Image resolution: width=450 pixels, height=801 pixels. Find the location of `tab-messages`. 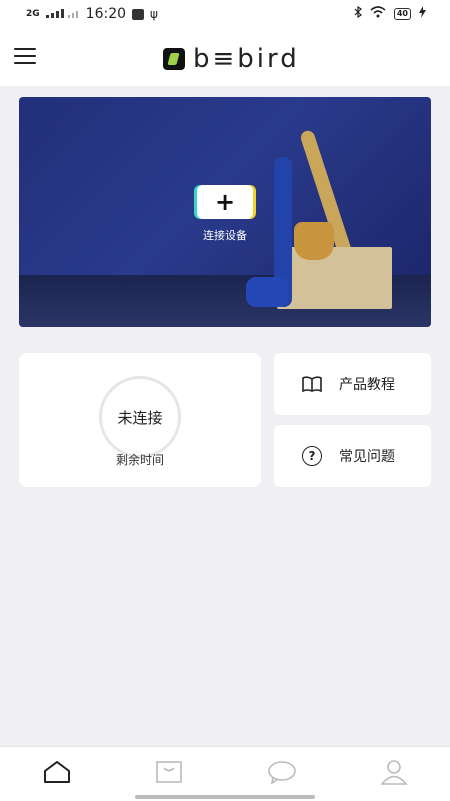

tab-messages is located at coordinates (282, 774).